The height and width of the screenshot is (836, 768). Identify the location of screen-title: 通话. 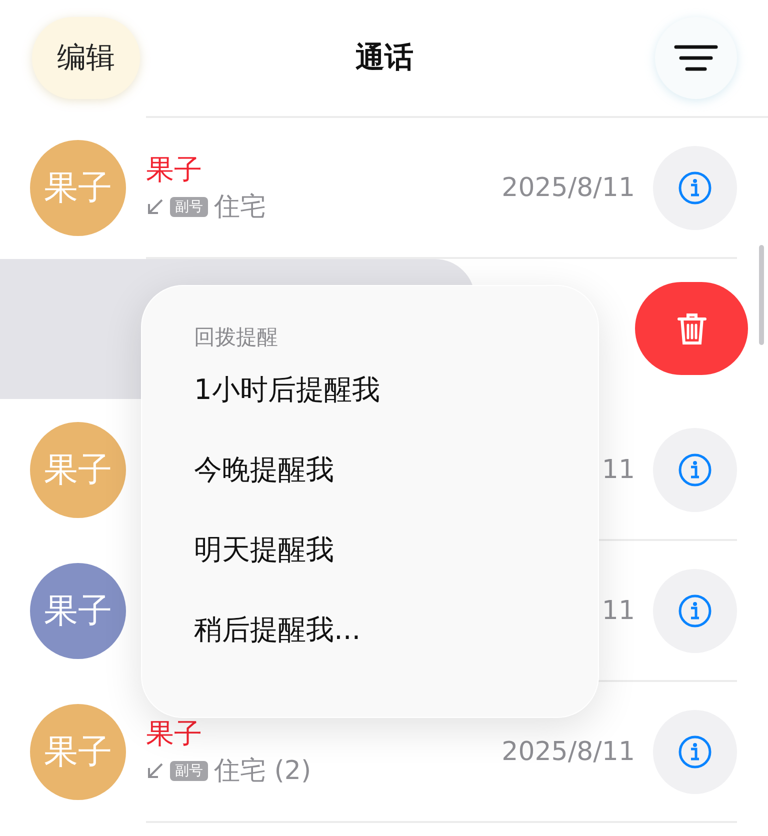
(385, 57).